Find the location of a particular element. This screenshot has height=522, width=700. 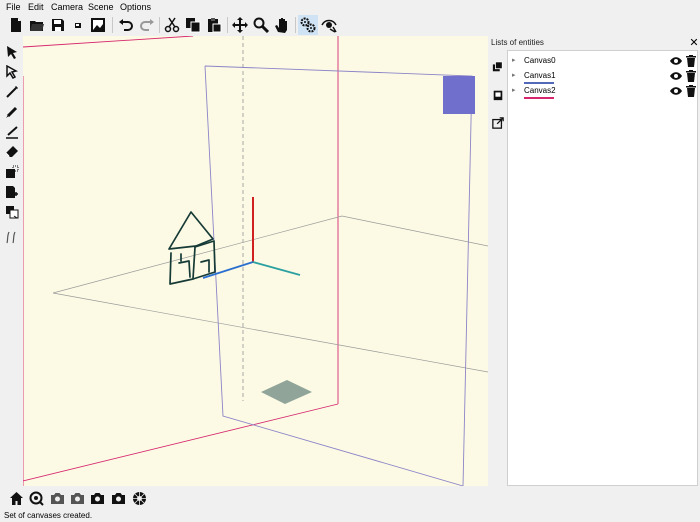

home-view-icon is located at coordinates (16, 498).